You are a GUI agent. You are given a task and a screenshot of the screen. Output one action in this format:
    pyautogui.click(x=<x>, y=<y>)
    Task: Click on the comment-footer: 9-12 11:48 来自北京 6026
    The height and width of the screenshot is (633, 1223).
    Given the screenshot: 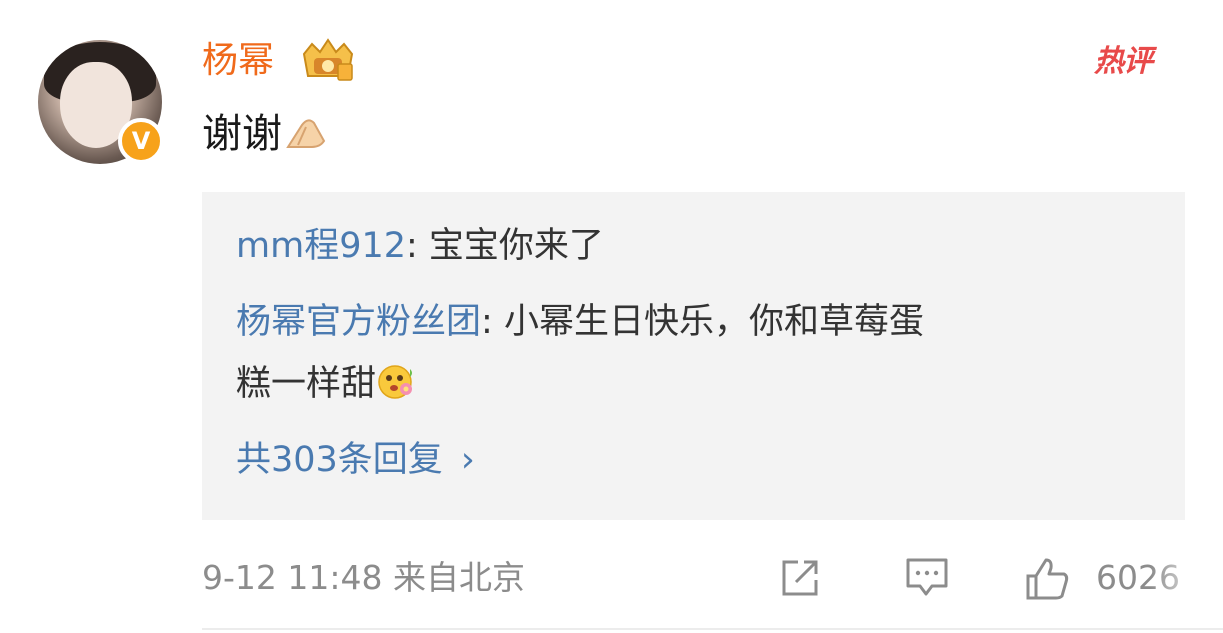 What is the action you would take?
    pyautogui.click(x=702, y=578)
    